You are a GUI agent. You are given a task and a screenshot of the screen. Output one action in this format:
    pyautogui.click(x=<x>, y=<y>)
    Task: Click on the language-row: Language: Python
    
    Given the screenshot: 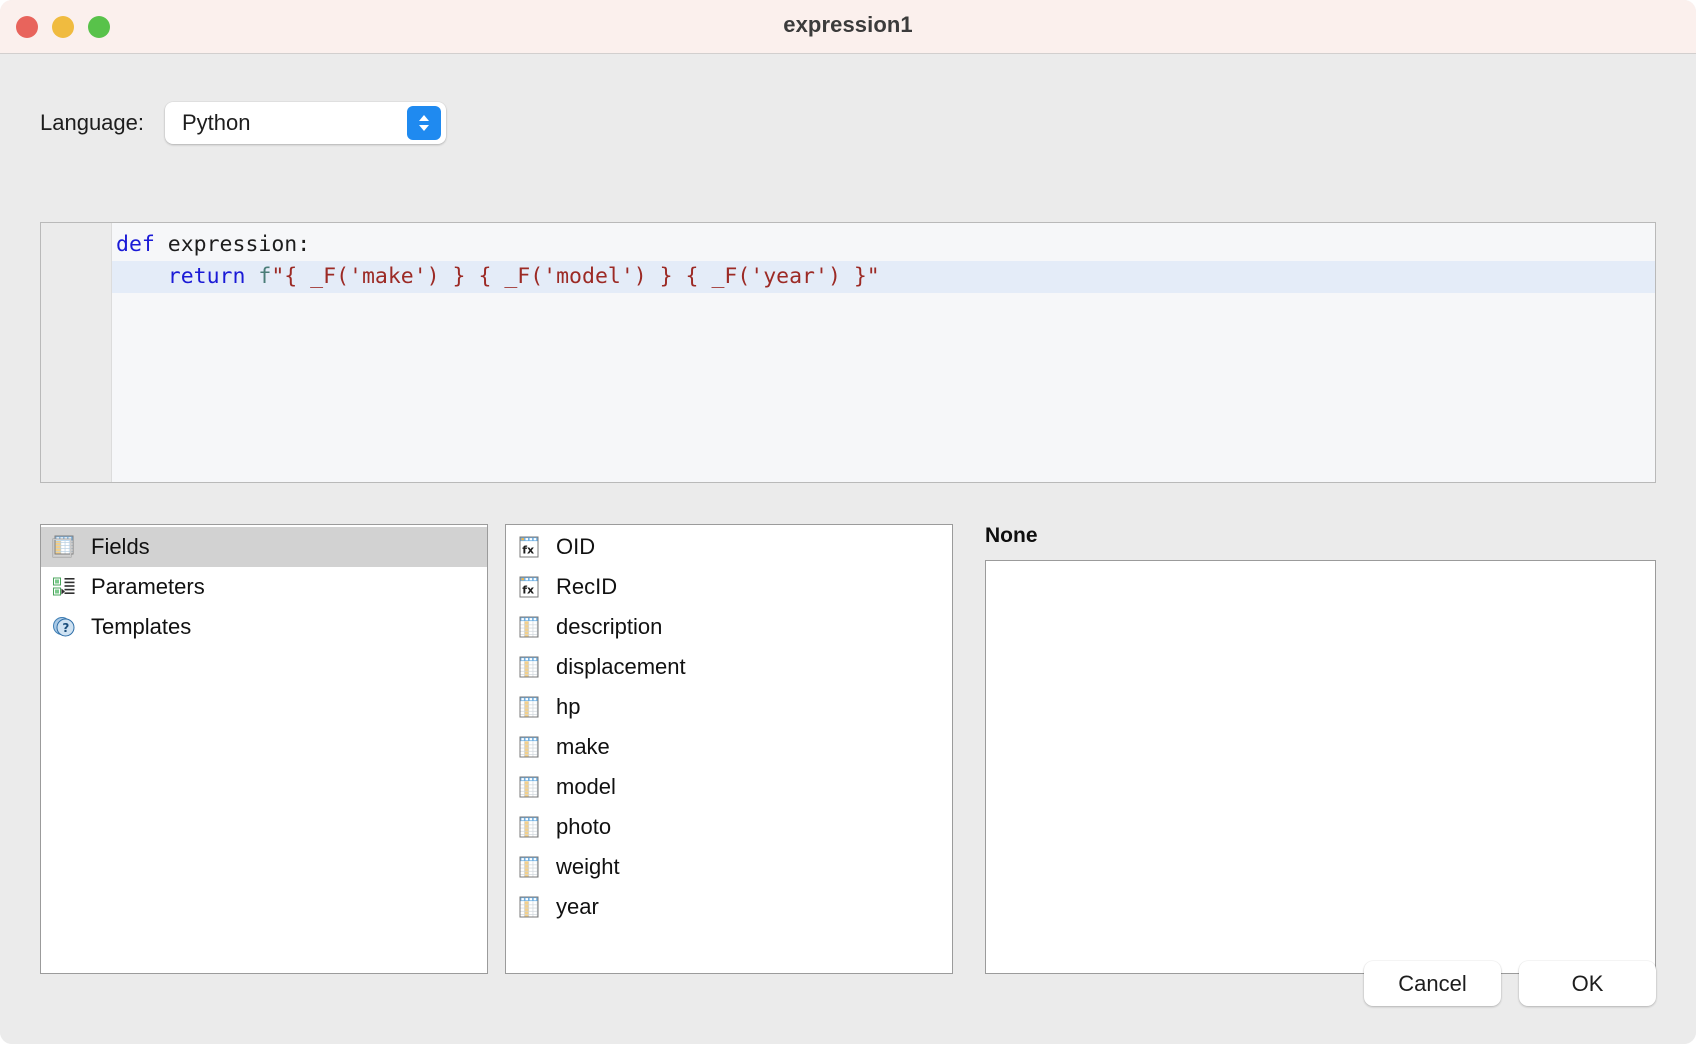 What is the action you would take?
    pyautogui.click(x=243, y=123)
    